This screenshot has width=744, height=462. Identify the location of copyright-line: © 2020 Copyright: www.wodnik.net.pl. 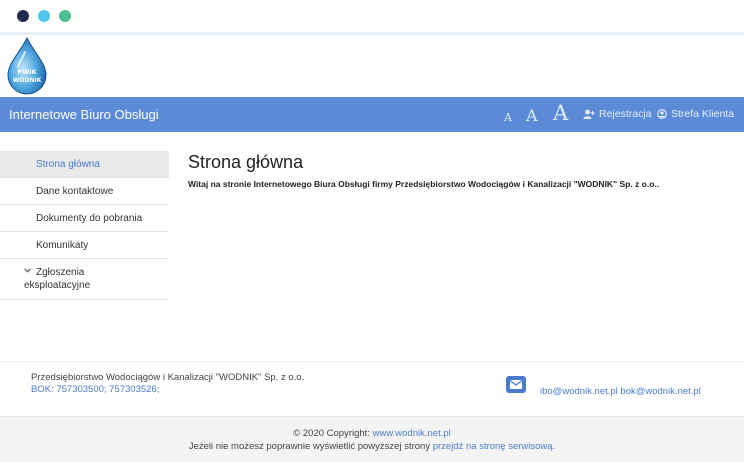
(372, 433).